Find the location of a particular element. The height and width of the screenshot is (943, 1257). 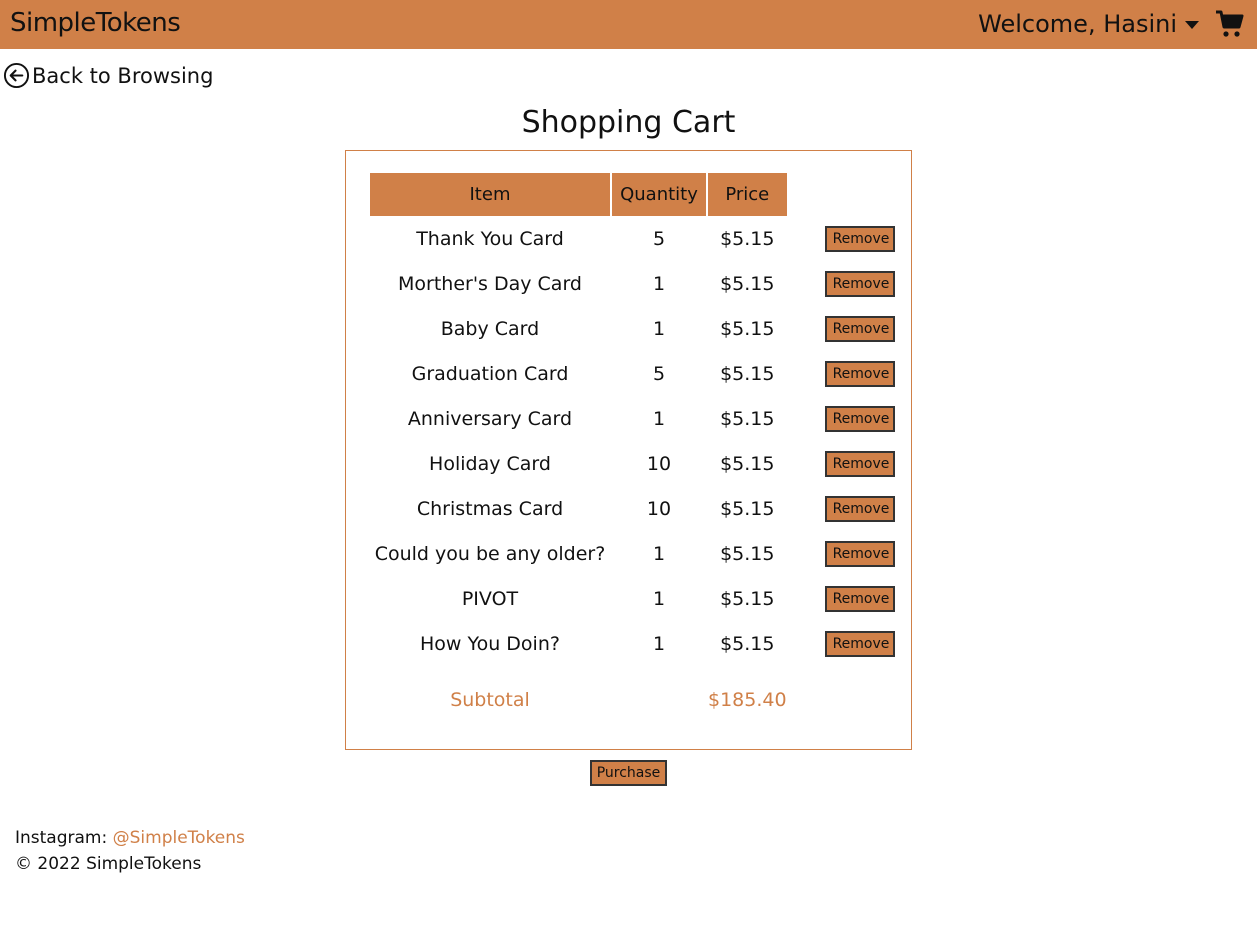

table-row: How You Doin? 1 $5.15 Remove is located at coordinates (639, 643).